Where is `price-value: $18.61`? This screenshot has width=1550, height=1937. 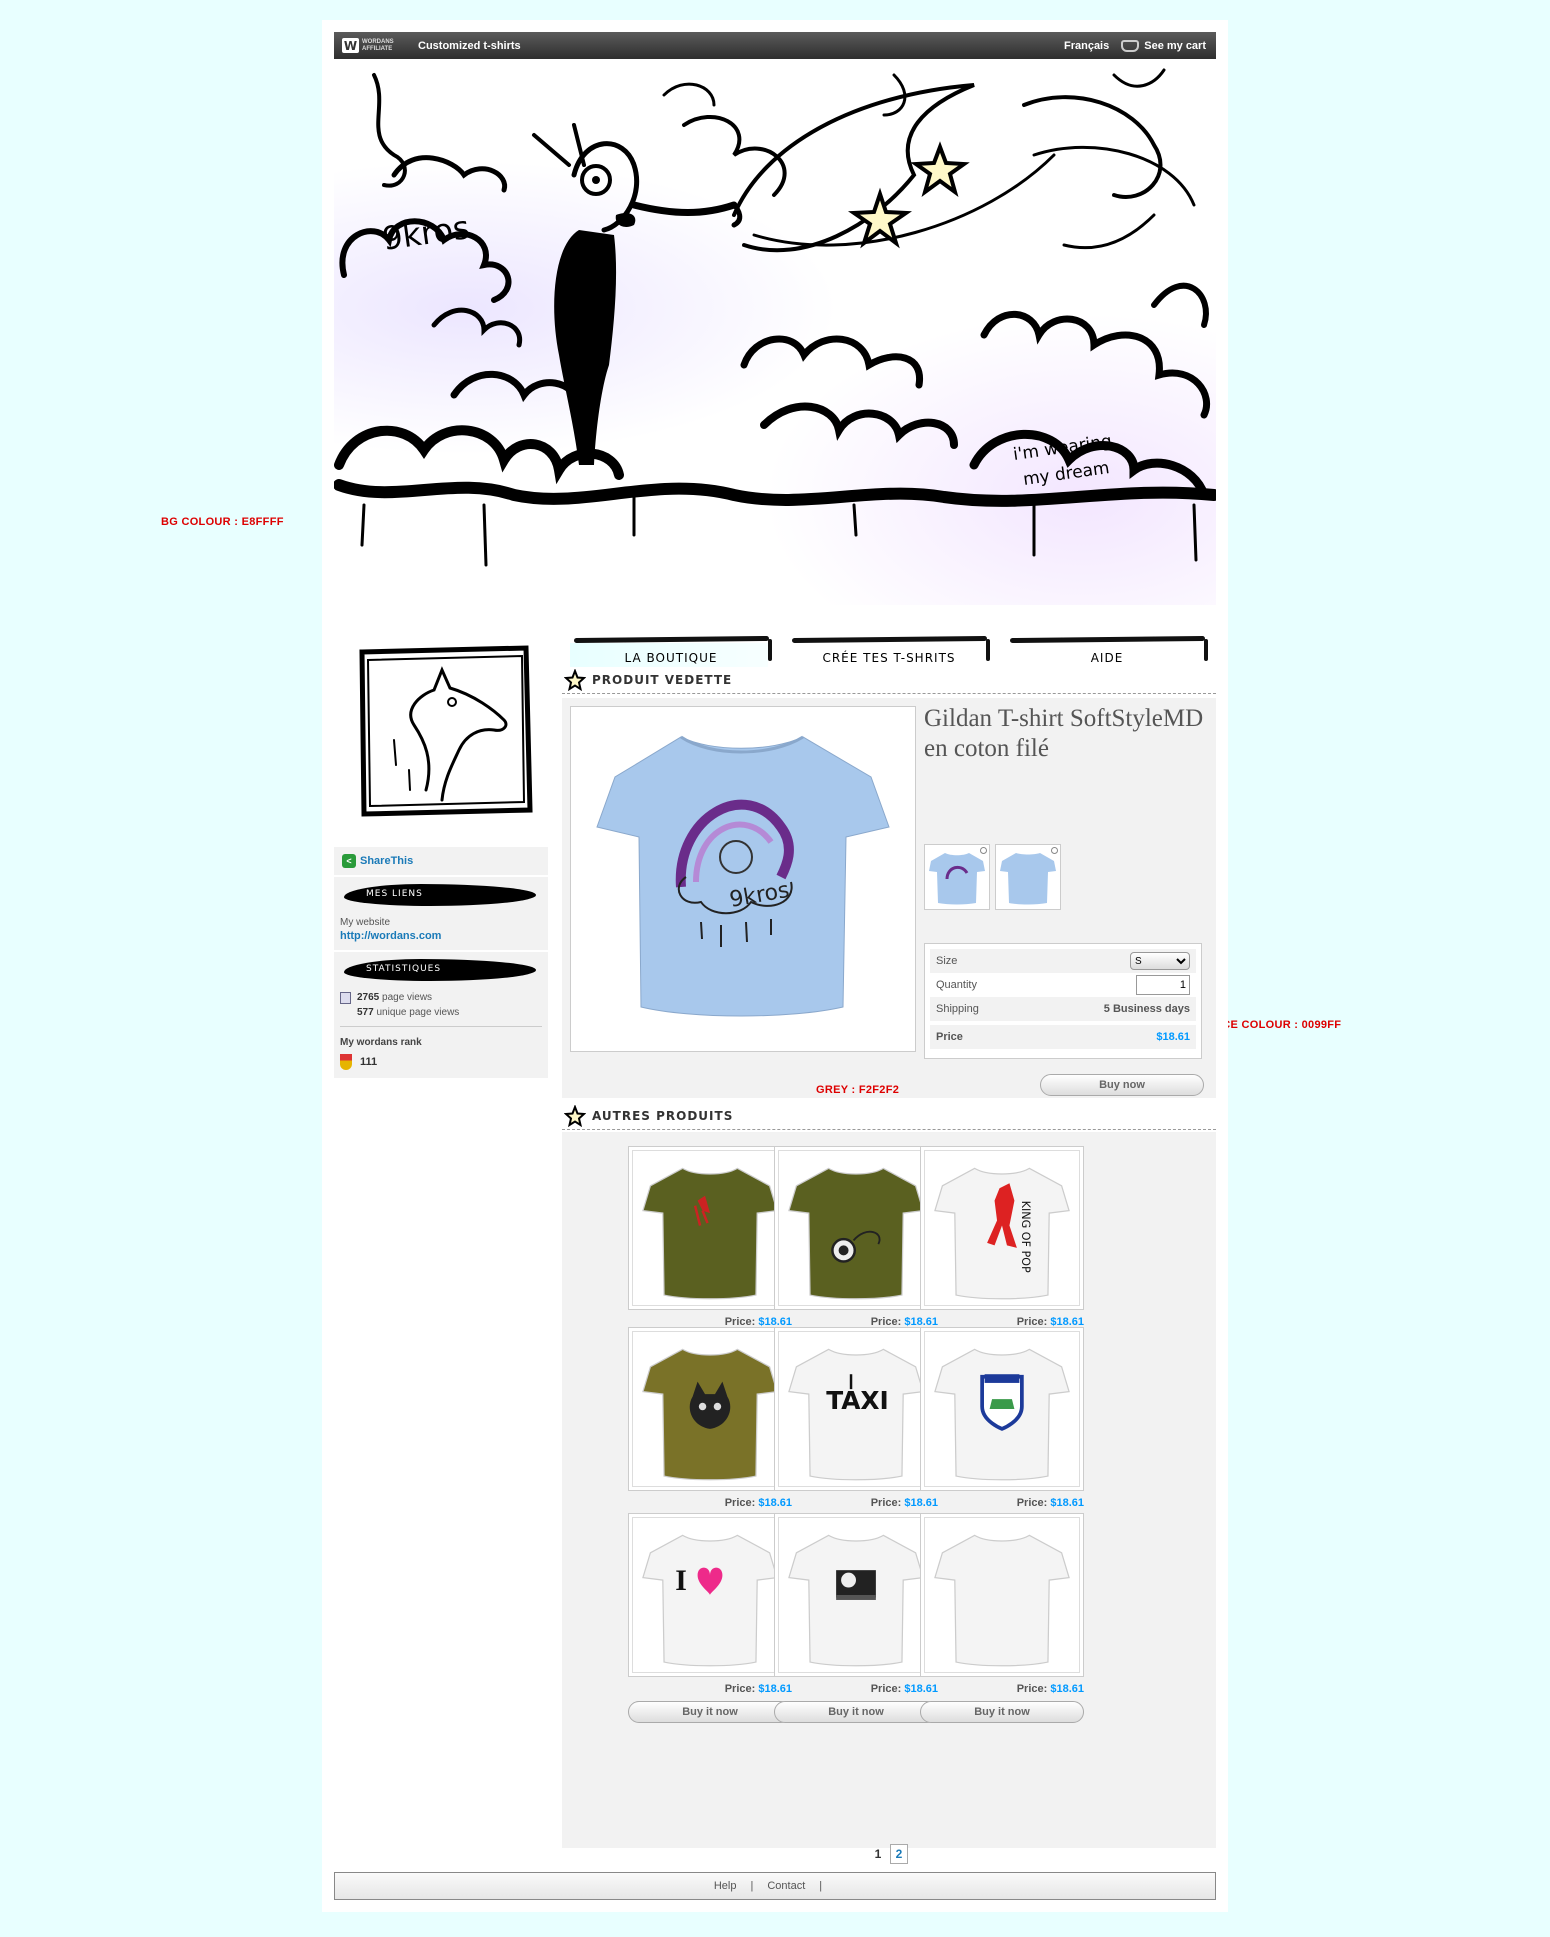 price-value: $18.61 is located at coordinates (1173, 1037).